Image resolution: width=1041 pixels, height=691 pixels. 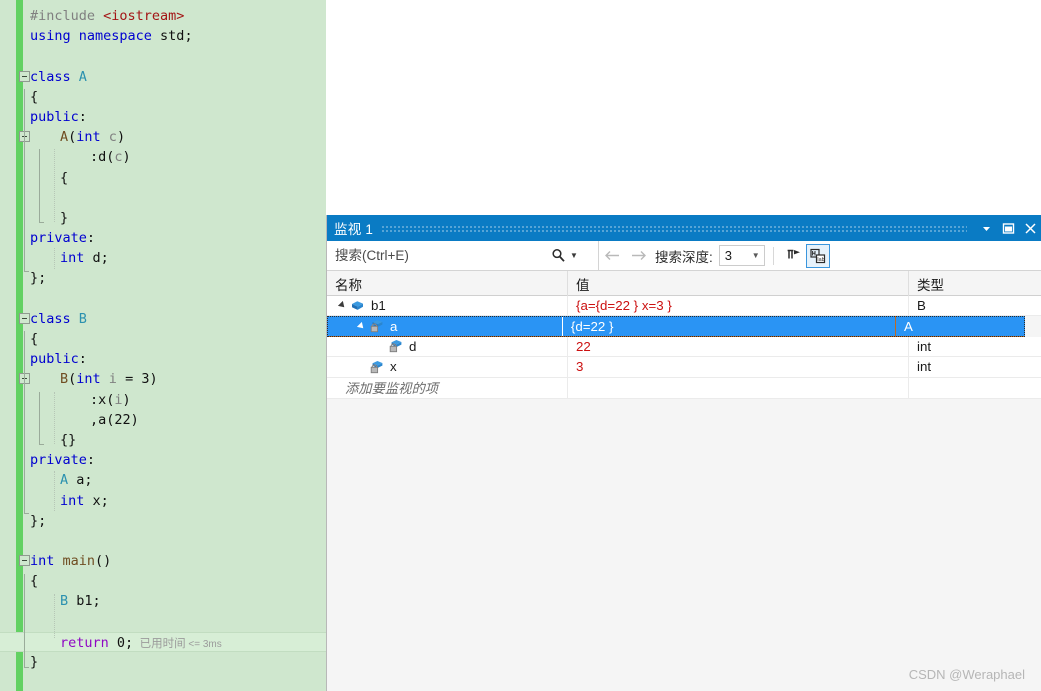 I want to click on chevron-down-icon: ▼, so click(x=756, y=255).